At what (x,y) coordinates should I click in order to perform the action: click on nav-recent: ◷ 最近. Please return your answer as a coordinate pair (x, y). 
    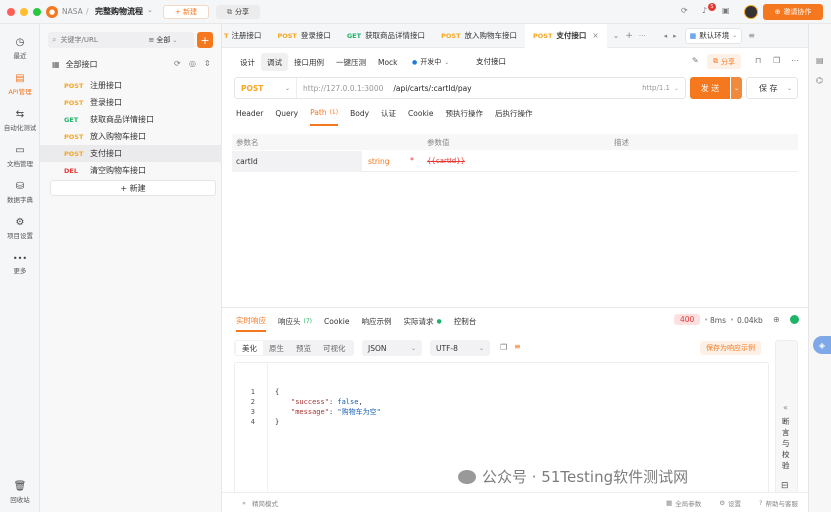
    Looking at the image, I should click on (20, 48).